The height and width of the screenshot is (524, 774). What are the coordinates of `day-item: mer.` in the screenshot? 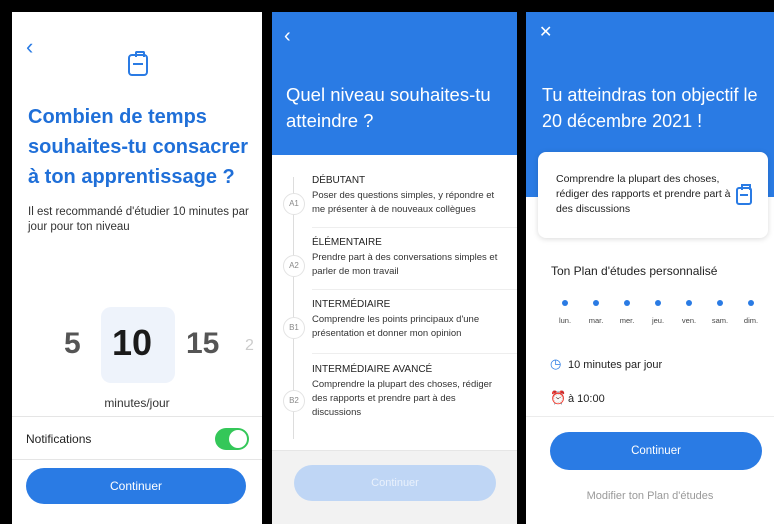 It's located at (627, 312).